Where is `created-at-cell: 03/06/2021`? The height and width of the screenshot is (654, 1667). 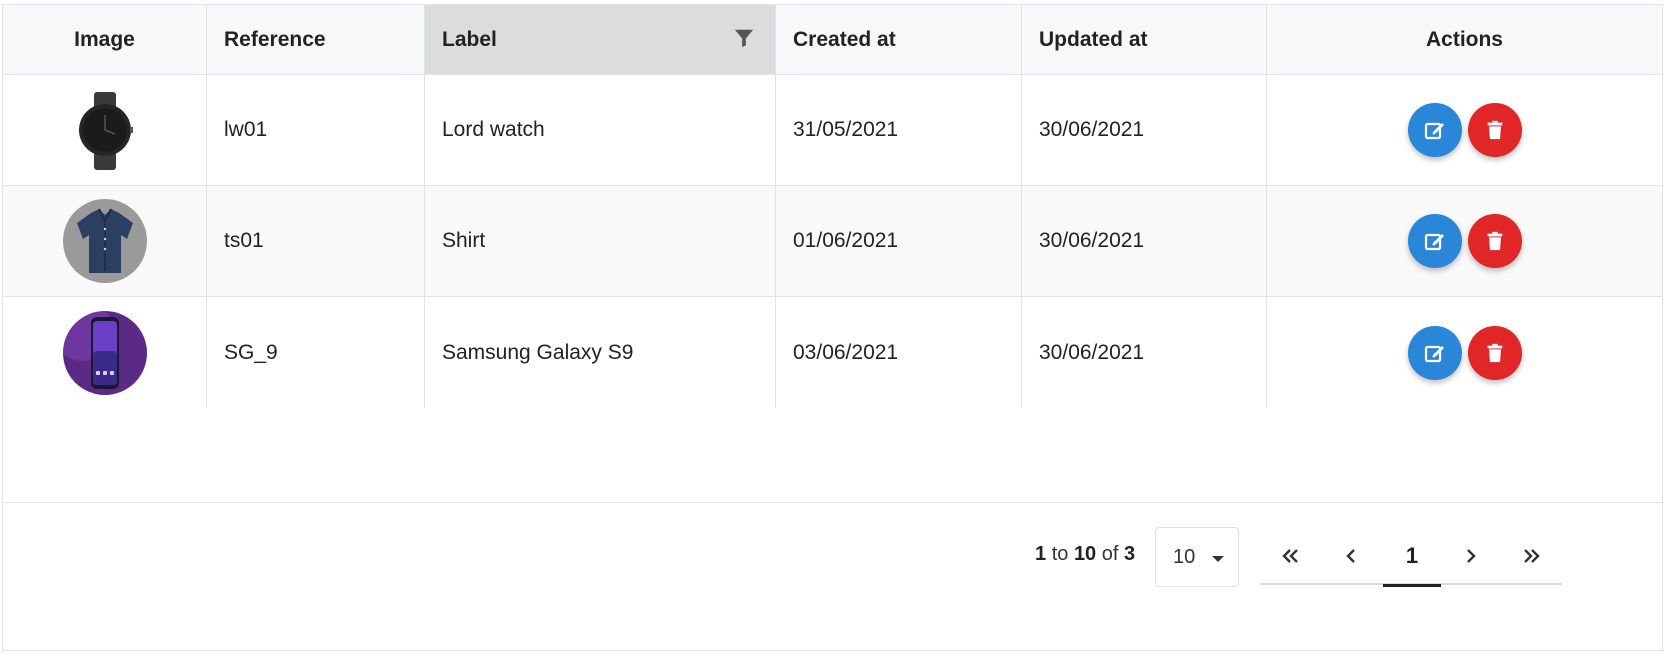 created-at-cell: 03/06/2021 is located at coordinates (899, 352).